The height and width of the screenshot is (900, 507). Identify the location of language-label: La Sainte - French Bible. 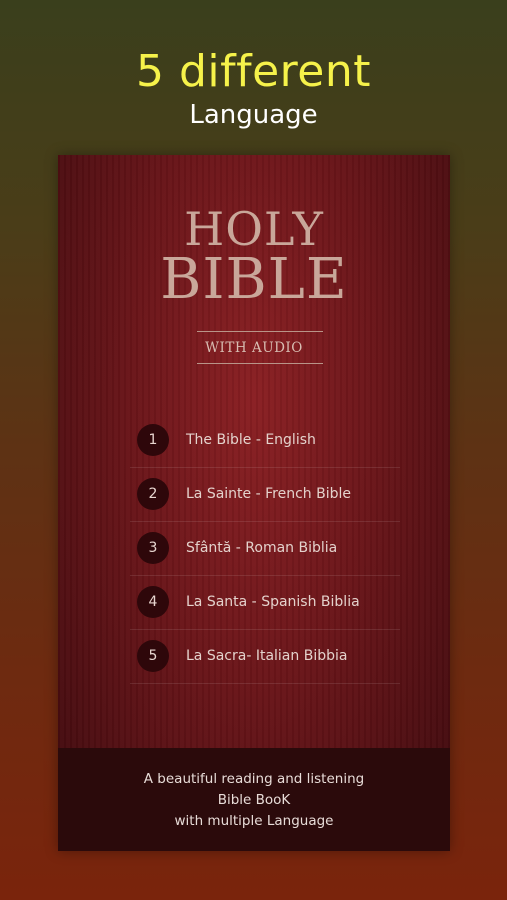
(268, 494).